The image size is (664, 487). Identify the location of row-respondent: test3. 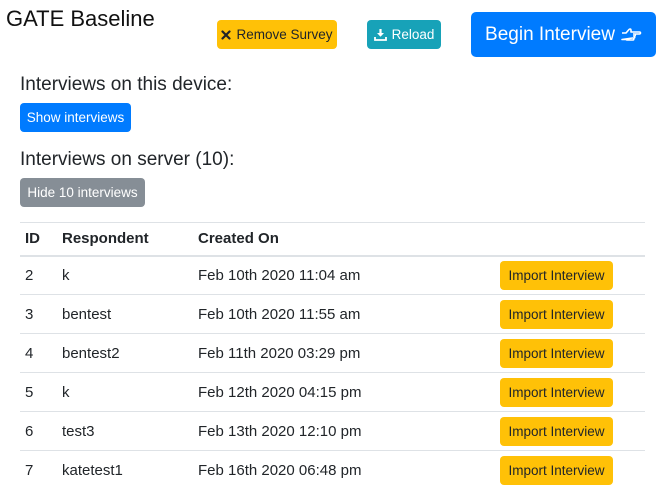
(125, 431).